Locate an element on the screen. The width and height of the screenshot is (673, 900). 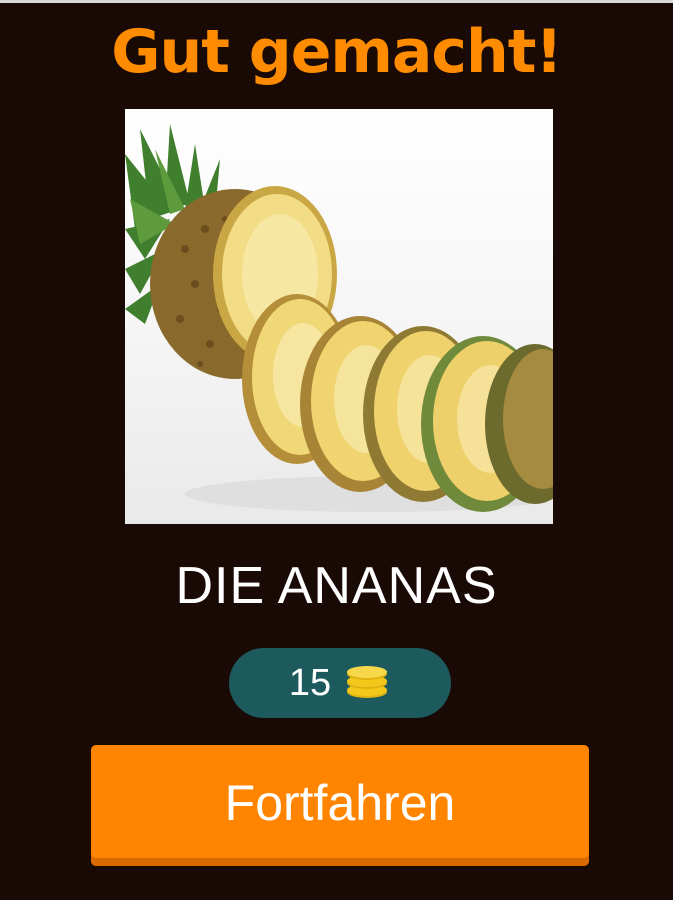
top-edge is located at coordinates (336, 1).